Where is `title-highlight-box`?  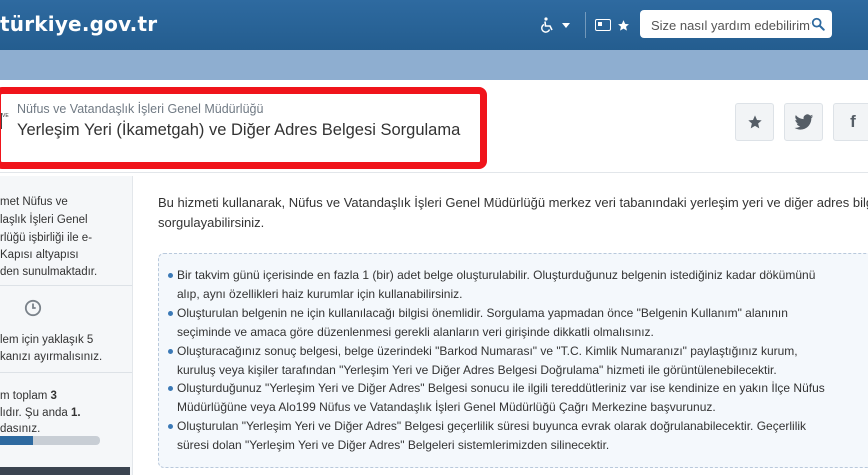 title-highlight-box is located at coordinates (243, 128).